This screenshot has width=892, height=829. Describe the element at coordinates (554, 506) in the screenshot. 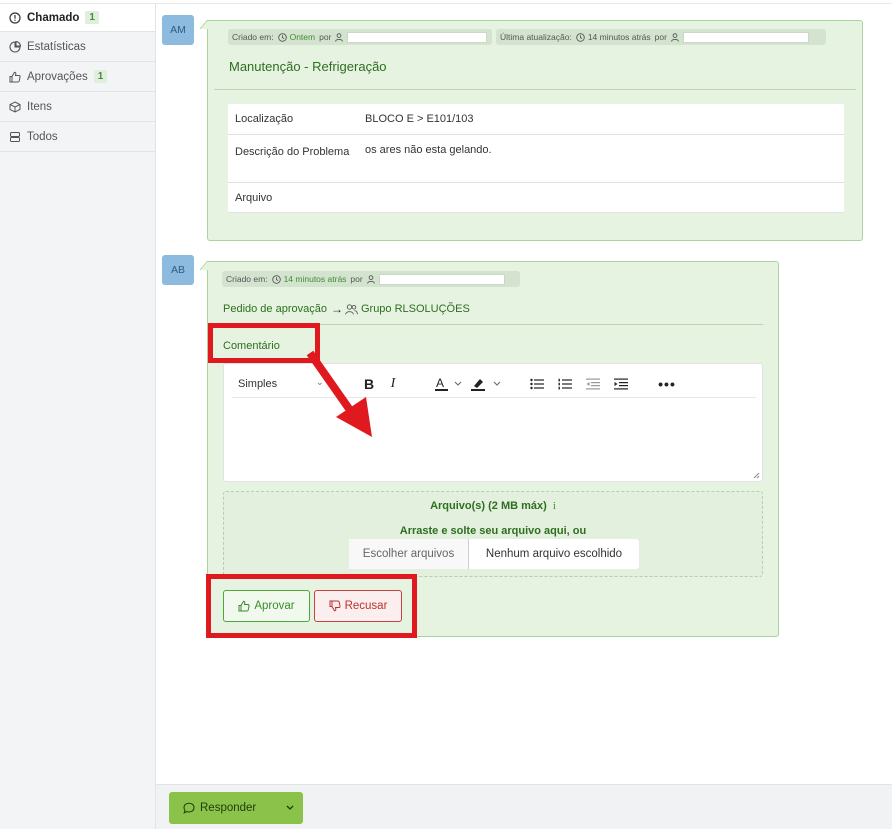

I see `info-icon: i` at that location.